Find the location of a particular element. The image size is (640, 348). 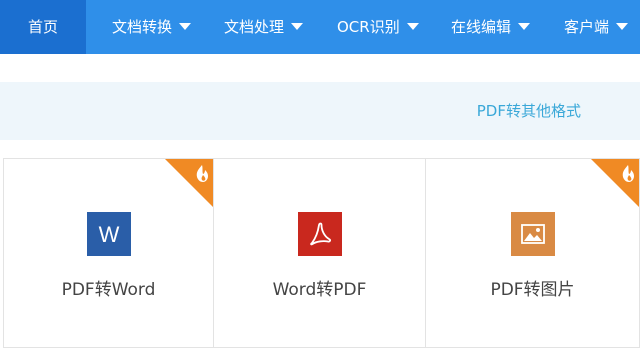

nav-item-client: 客户端 is located at coordinates (596, 27).